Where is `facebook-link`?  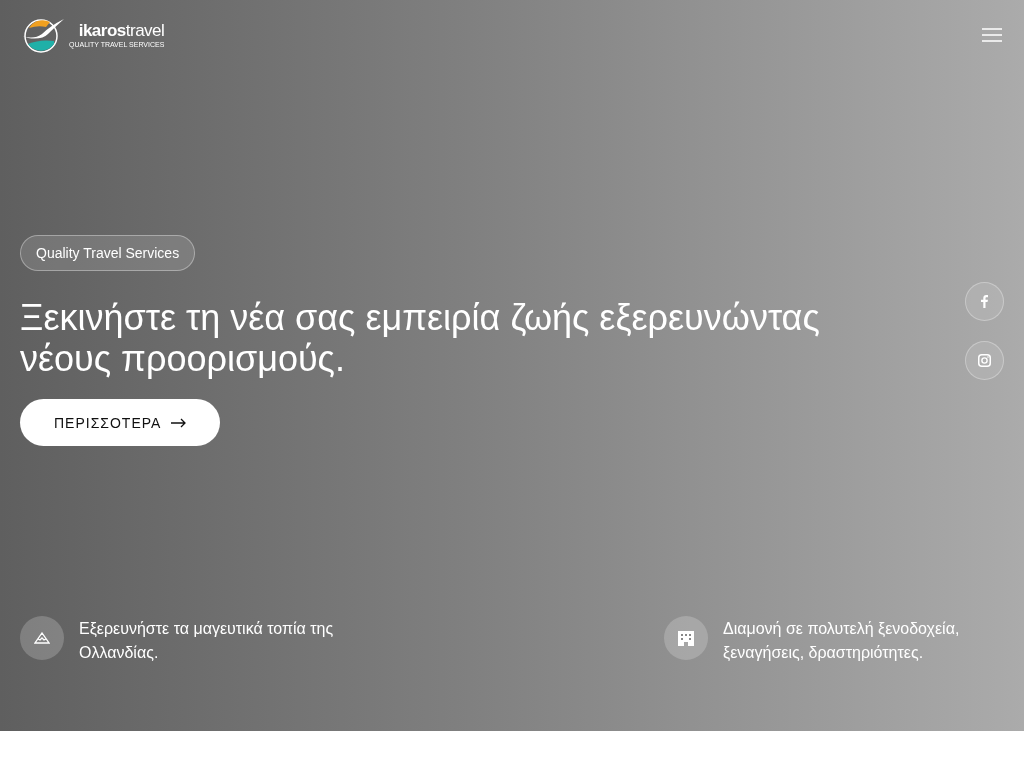 facebook-link is located at coordinates (984, 301).